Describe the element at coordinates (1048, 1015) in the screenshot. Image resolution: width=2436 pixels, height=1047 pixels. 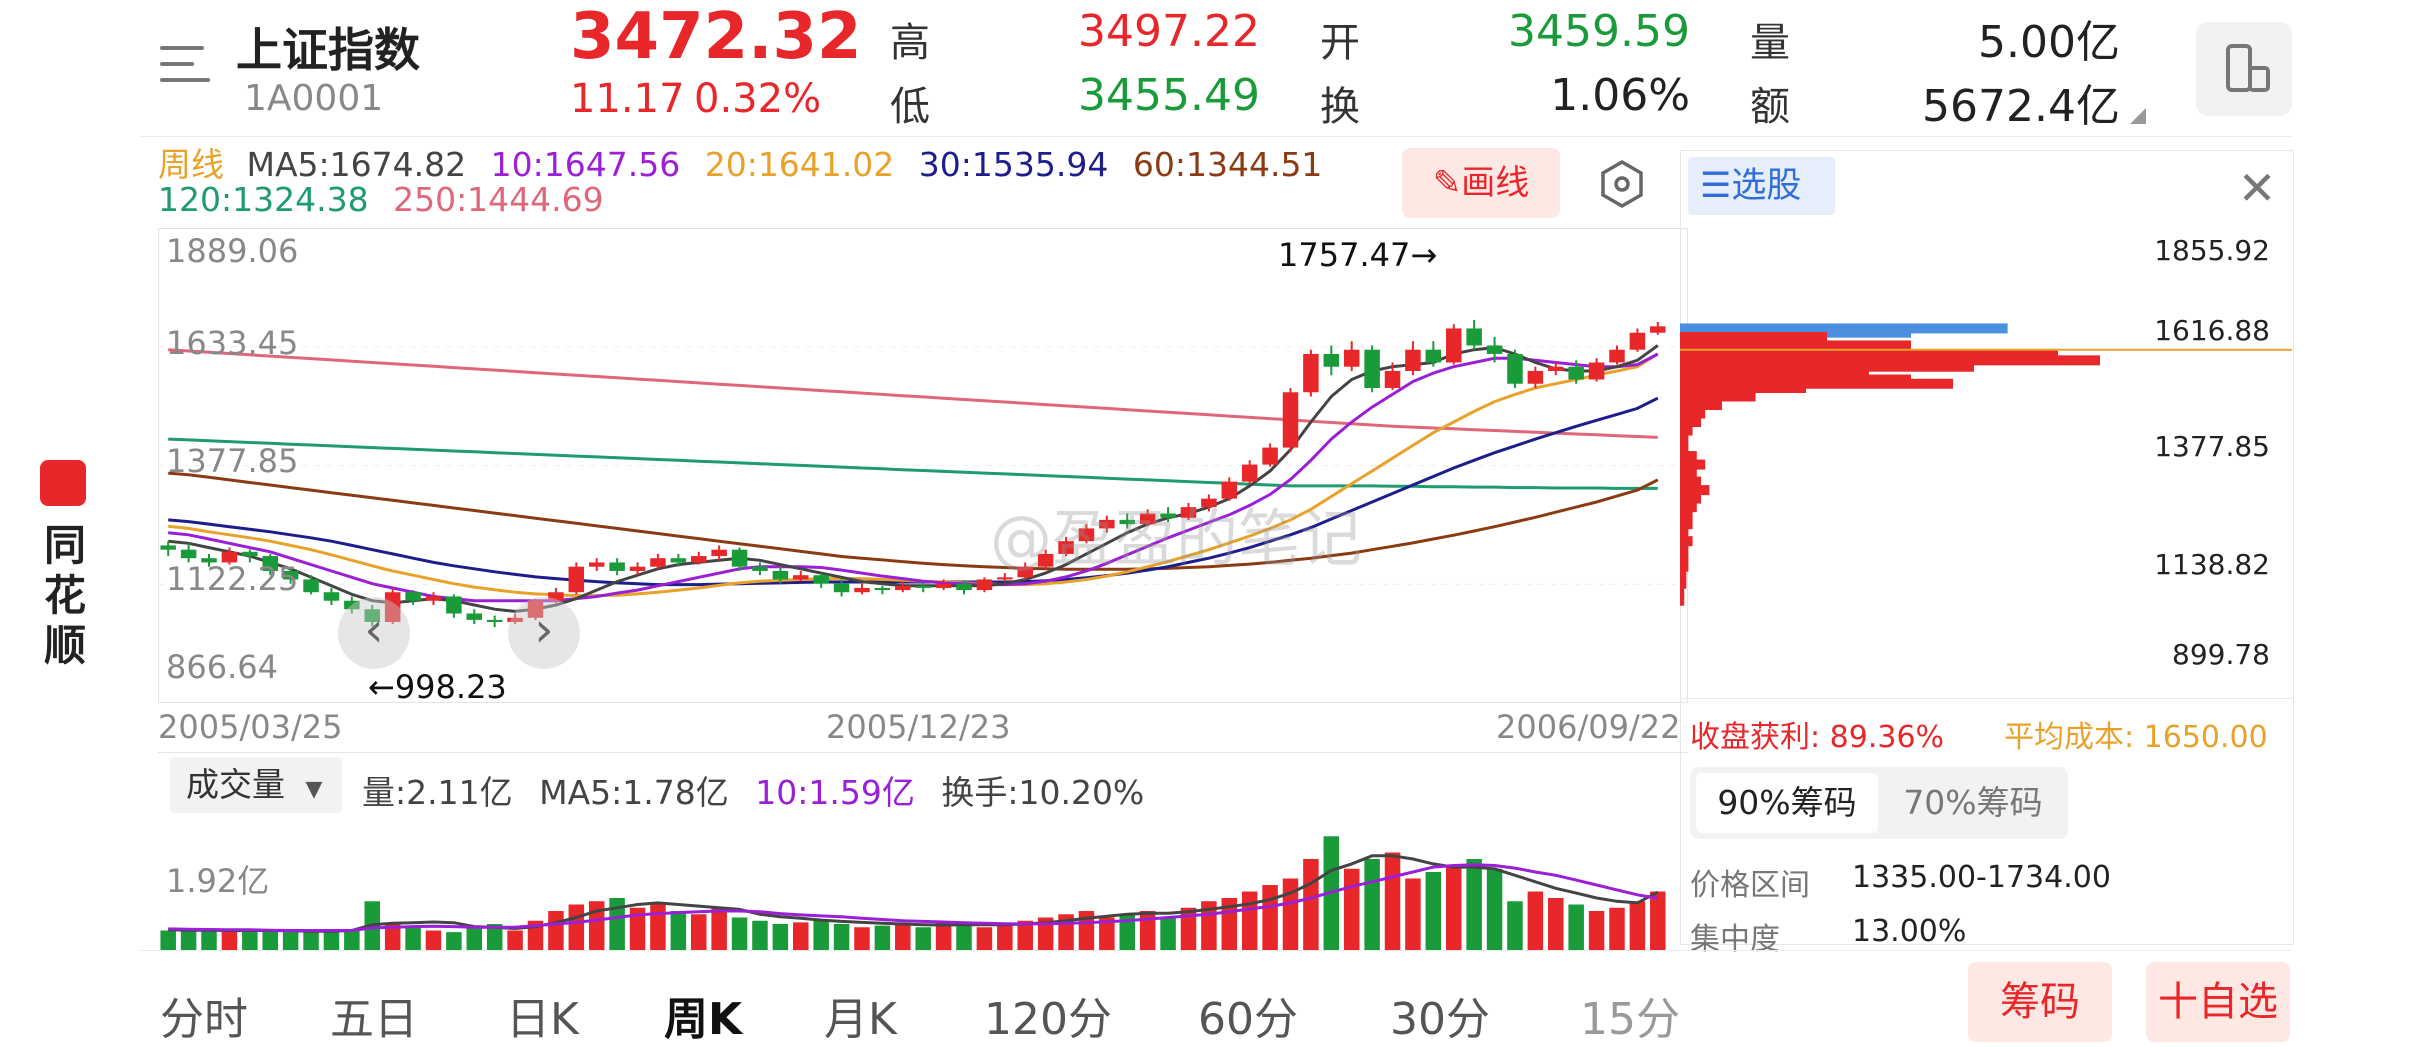
I see `period-120min: 120分` at that location.